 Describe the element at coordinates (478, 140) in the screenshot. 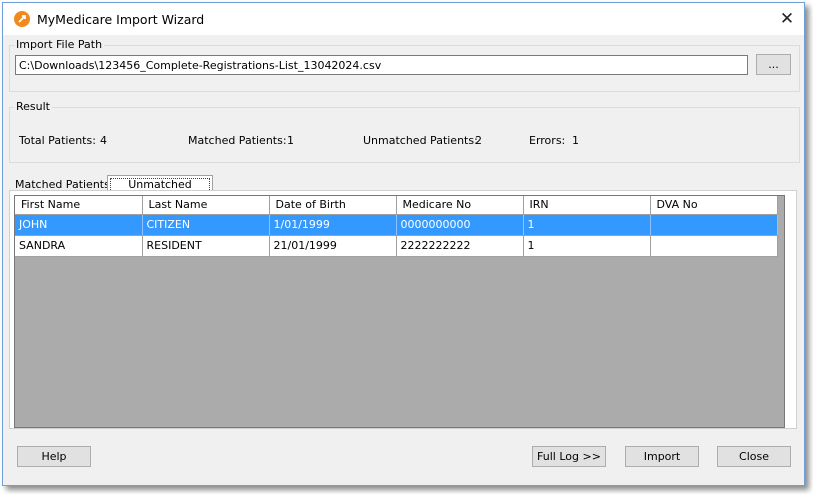

I see `unmatched-patients-value: 2` at that location.